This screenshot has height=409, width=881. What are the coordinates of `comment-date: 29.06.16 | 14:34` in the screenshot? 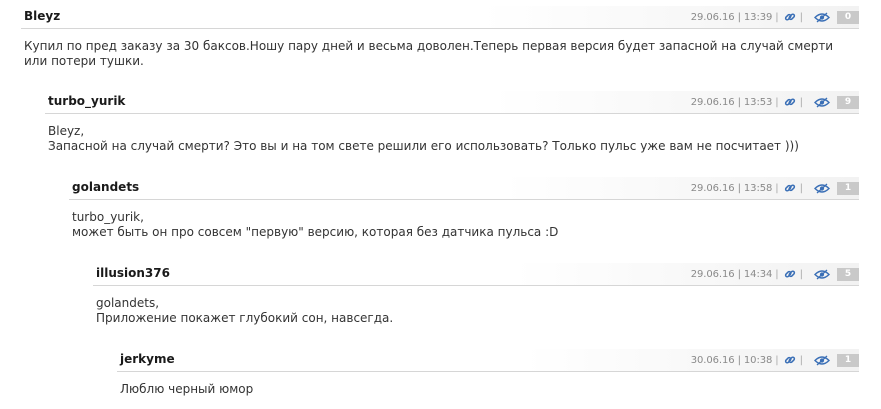 It's located at (731, 274).